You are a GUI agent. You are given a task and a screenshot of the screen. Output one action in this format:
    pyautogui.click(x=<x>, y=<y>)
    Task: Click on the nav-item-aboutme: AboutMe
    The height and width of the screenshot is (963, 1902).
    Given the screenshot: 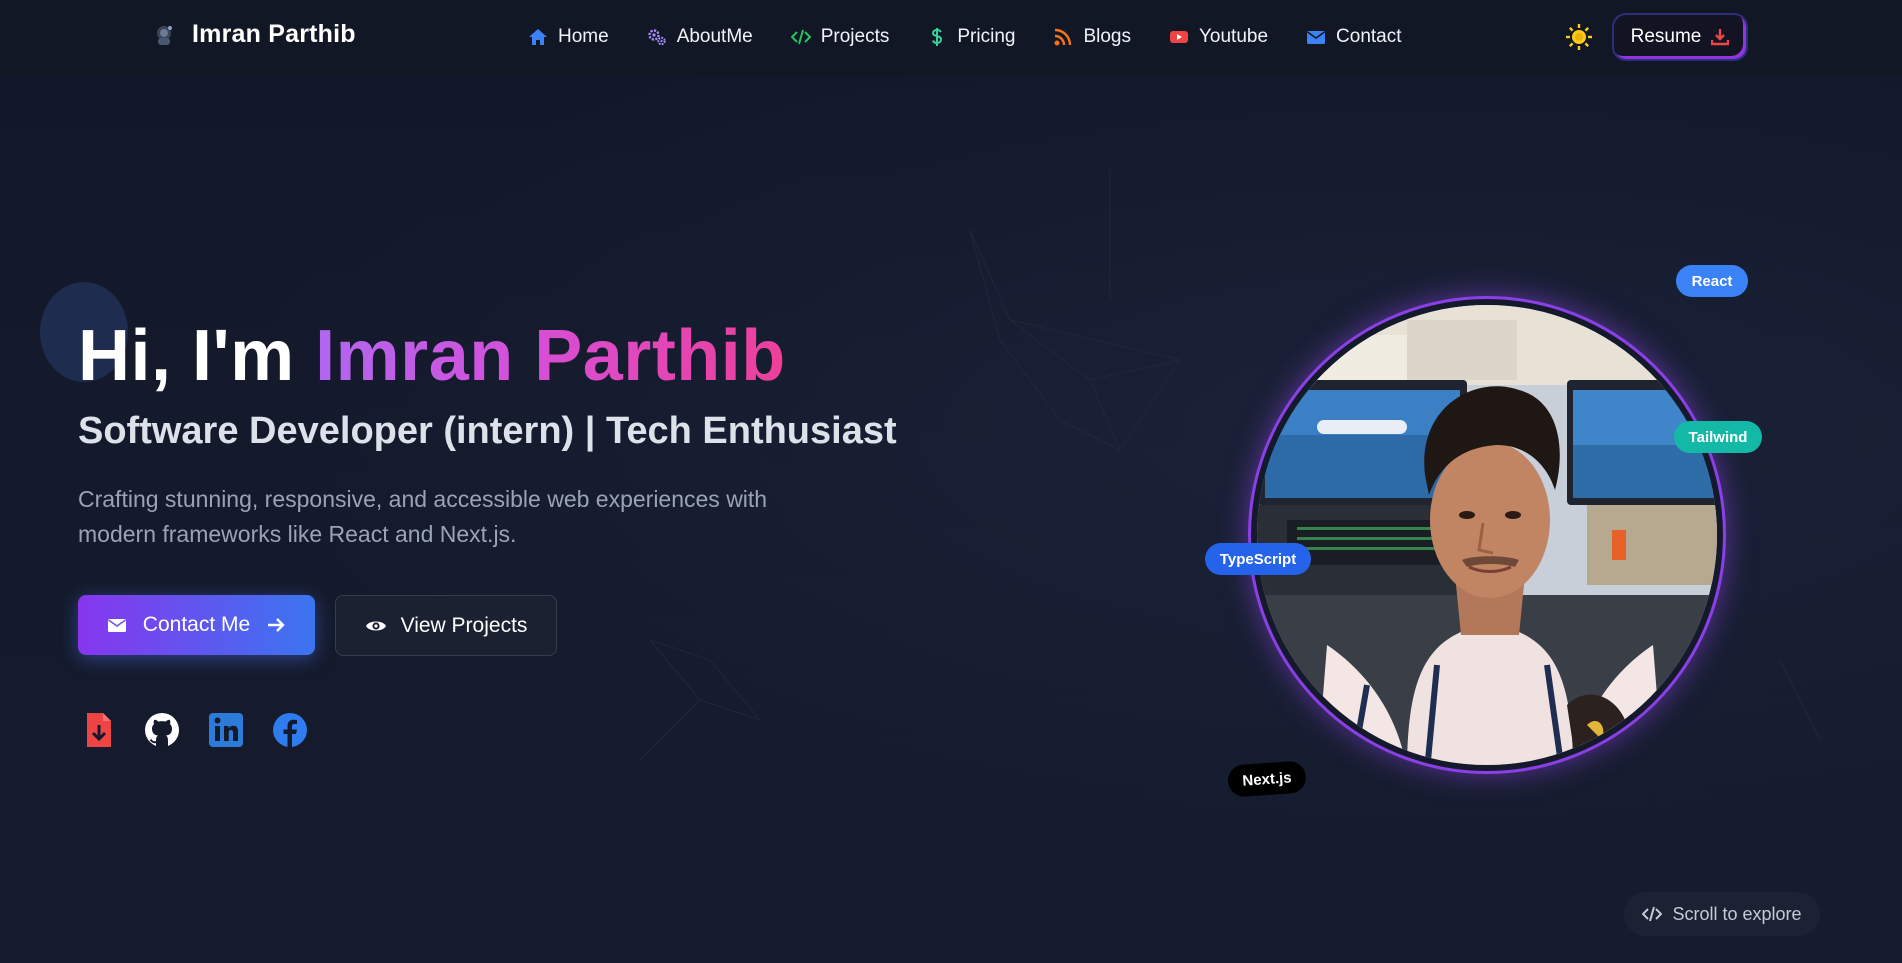 What is the action you would take?
    pyautogui.click(x=700, y=37)
    